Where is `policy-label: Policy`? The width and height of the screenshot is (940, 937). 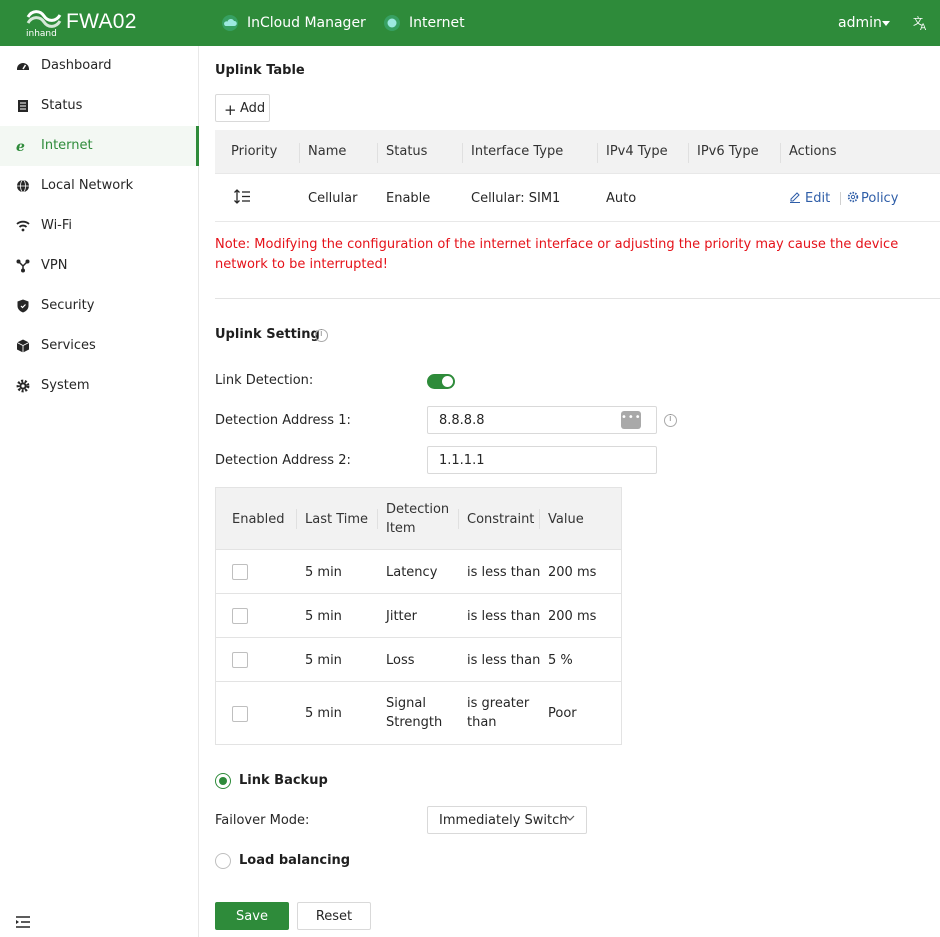
policy-label: Policy is located at coordinates (880, 198).